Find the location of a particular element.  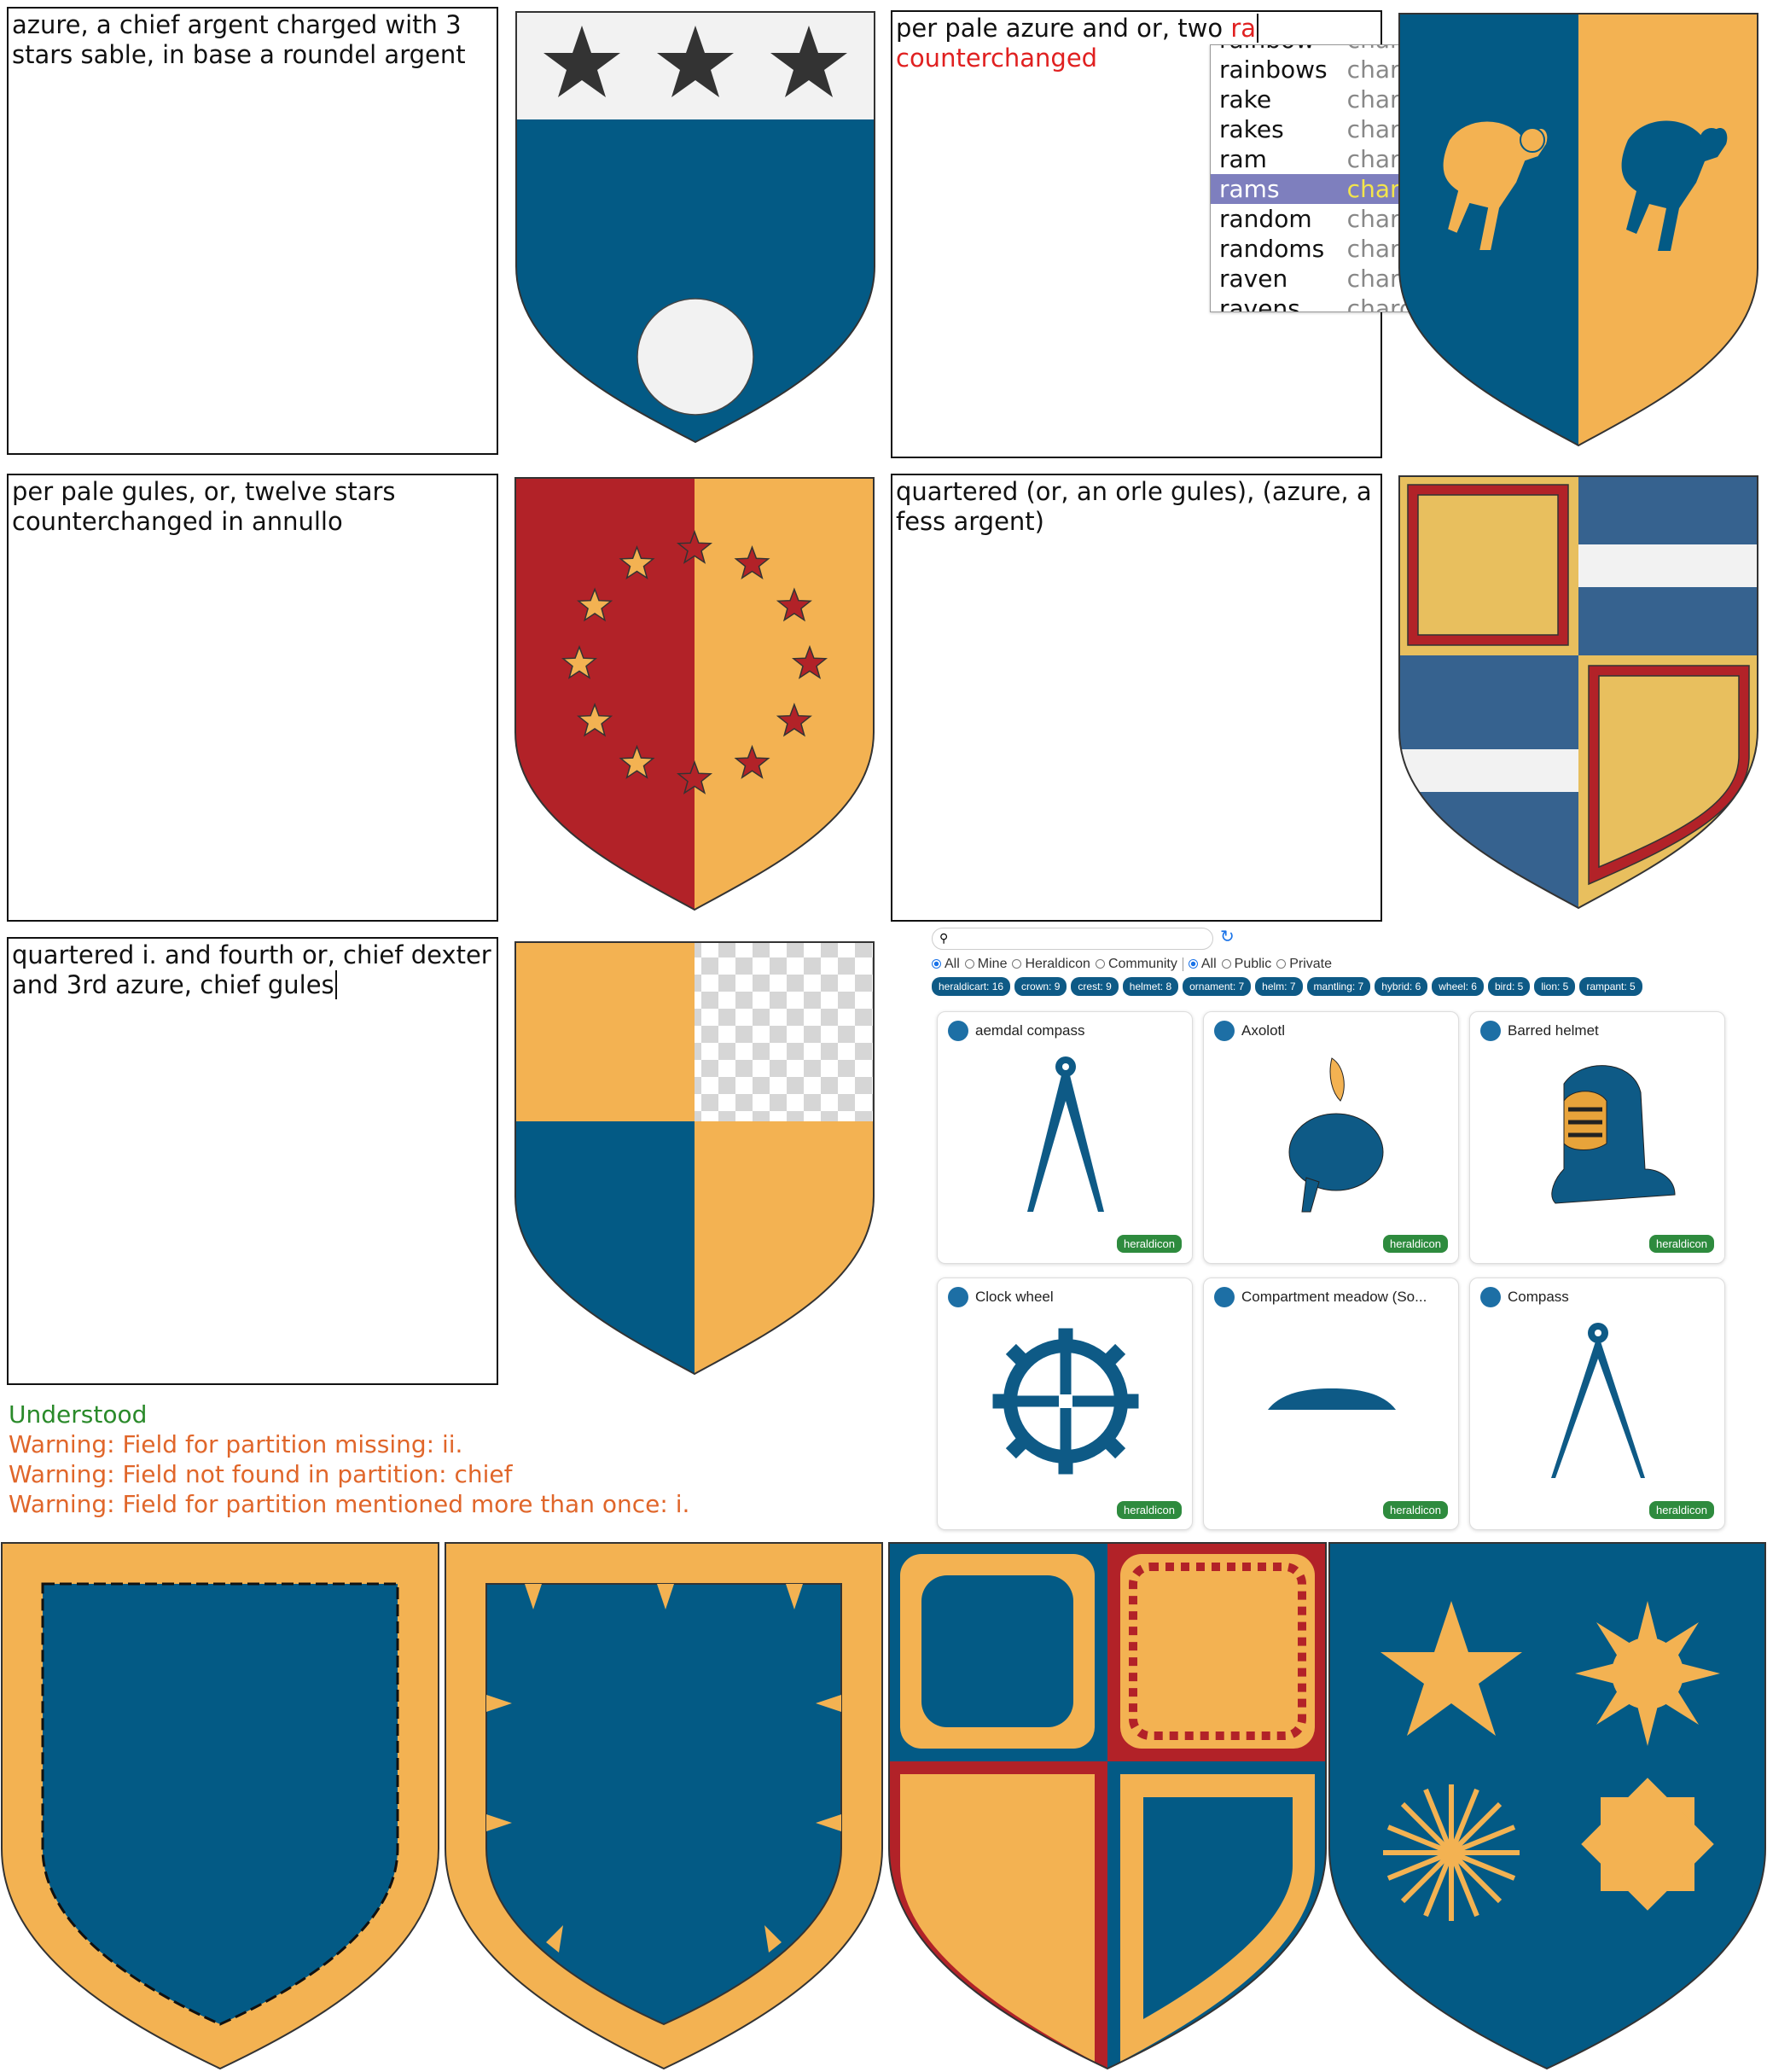

shield-quartered-bordures is located at coordinates (1107, 1806).